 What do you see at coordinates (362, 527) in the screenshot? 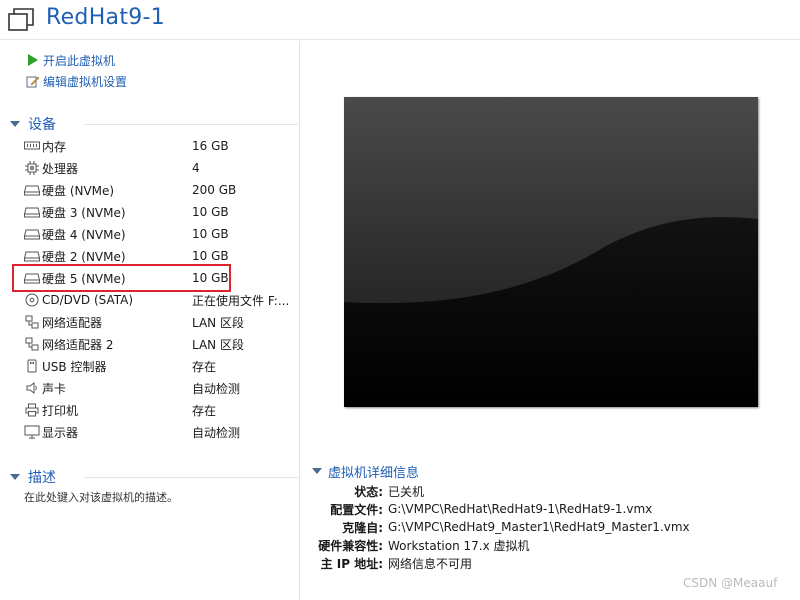
I see `detail-key: 克隆自:` at bounding box center [362, 527].